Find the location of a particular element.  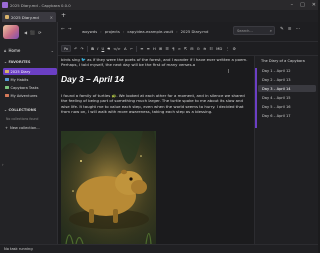

align-icon: ≡ is located at coordinates (141, 48).